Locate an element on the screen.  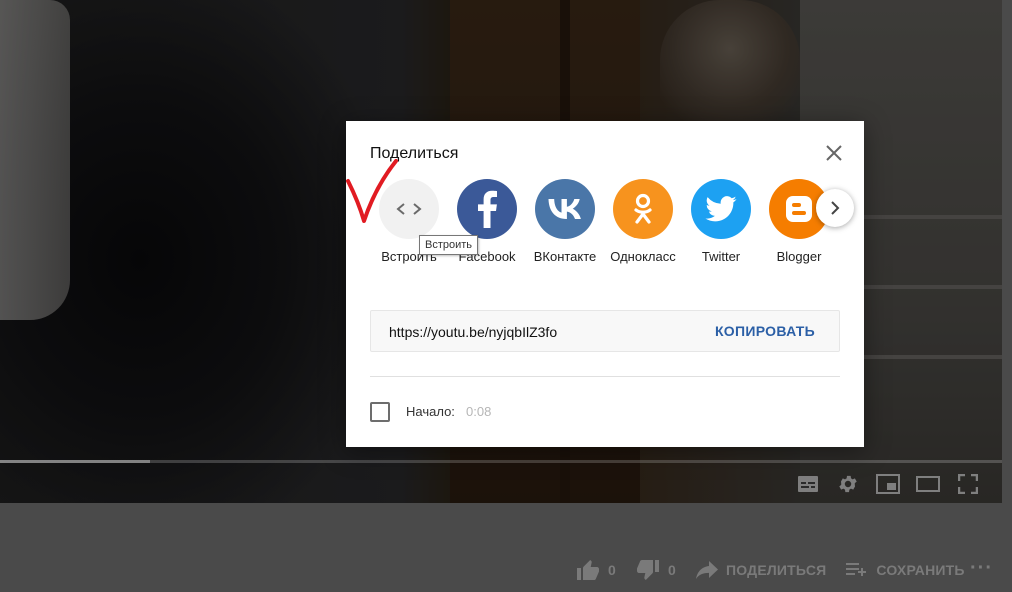
thumbs-down-icon is located at coordinates (648, 570).